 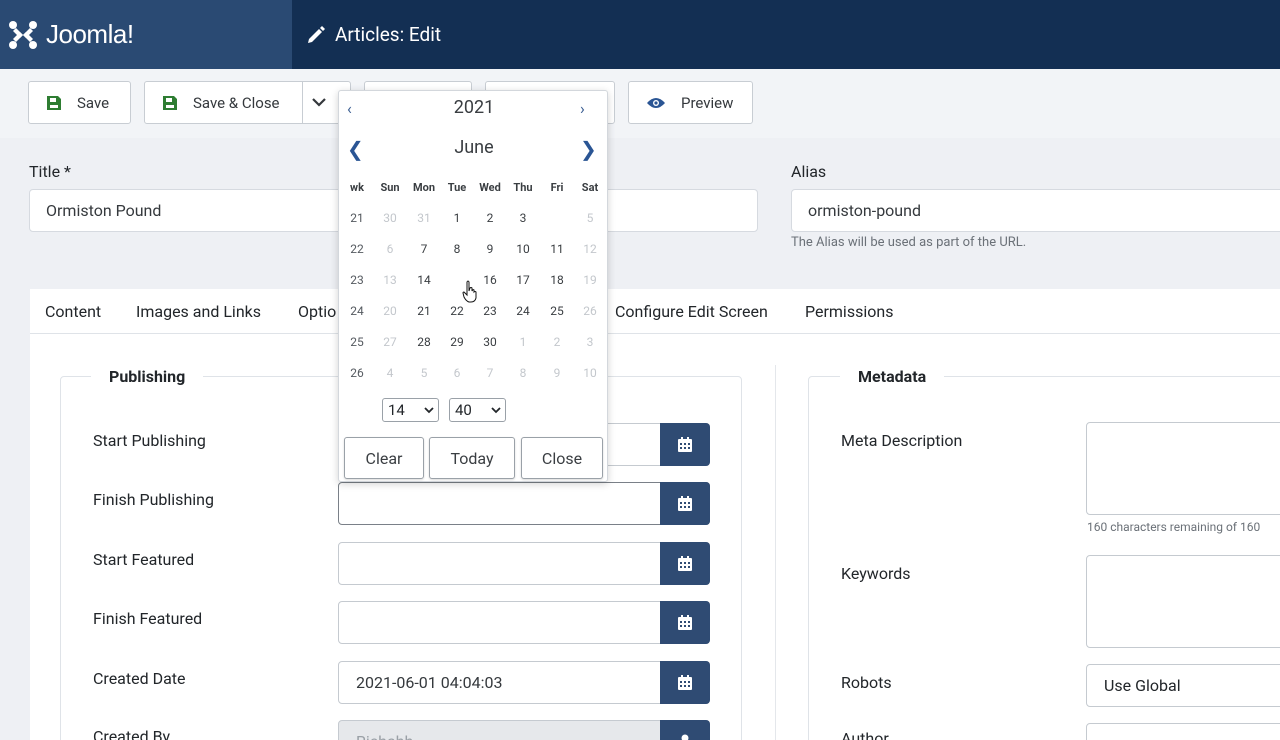 What do you see at coordinates (424, 342) in the screenshot?
I see `calendar-day: 28` at bounding box center [424, 342].